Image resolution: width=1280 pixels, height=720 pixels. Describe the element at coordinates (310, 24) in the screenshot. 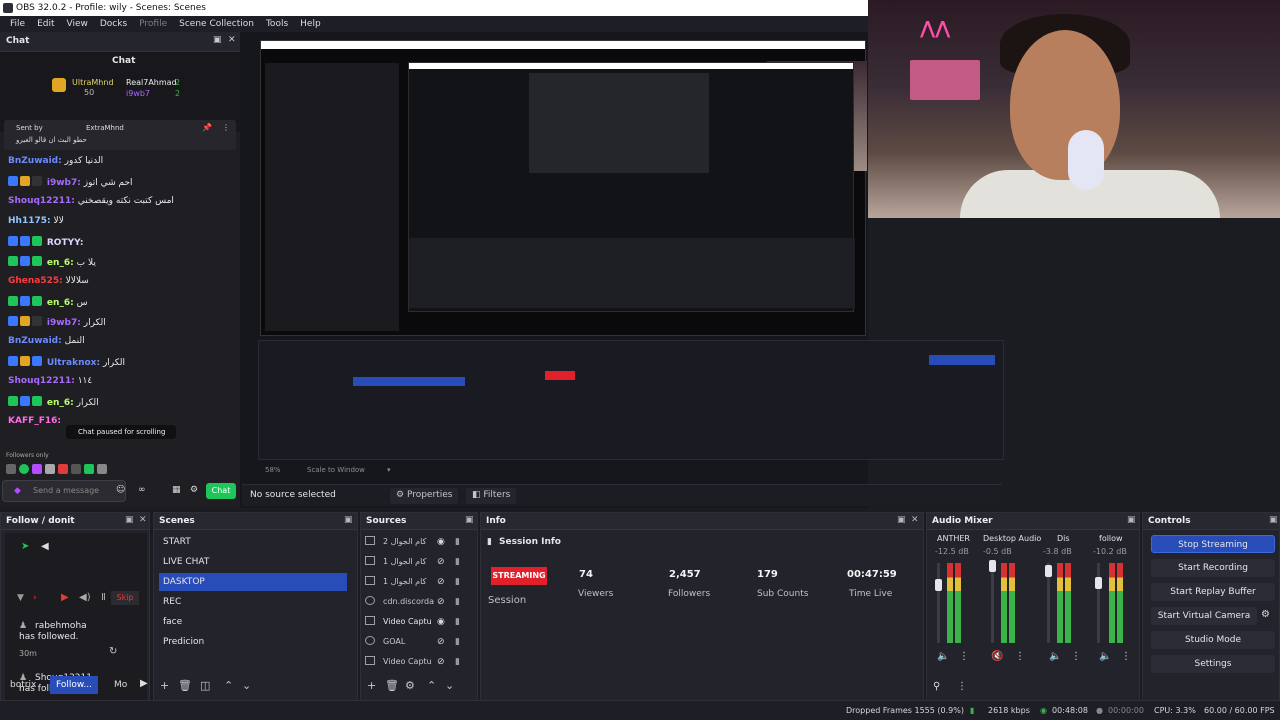

I see `menu-help: Help` at that location.